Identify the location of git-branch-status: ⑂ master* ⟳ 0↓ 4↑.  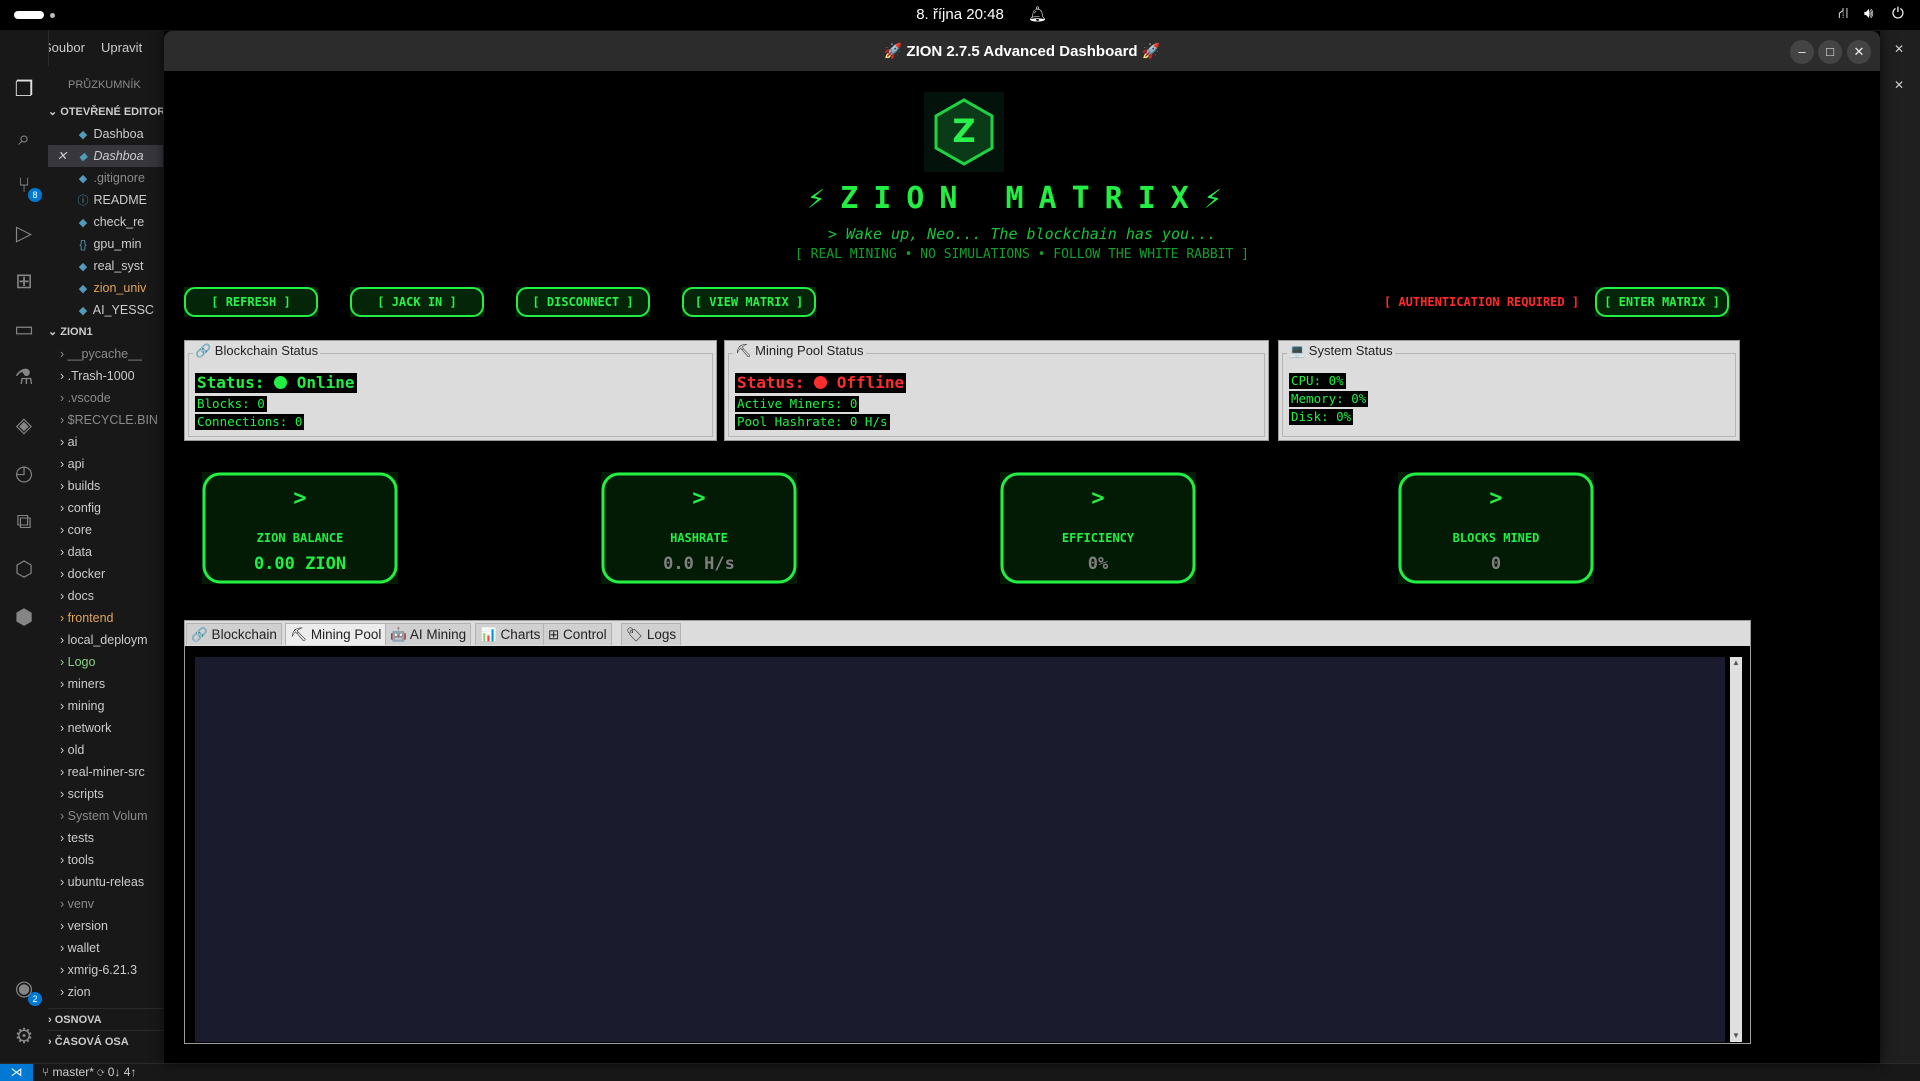
(89, 1072).